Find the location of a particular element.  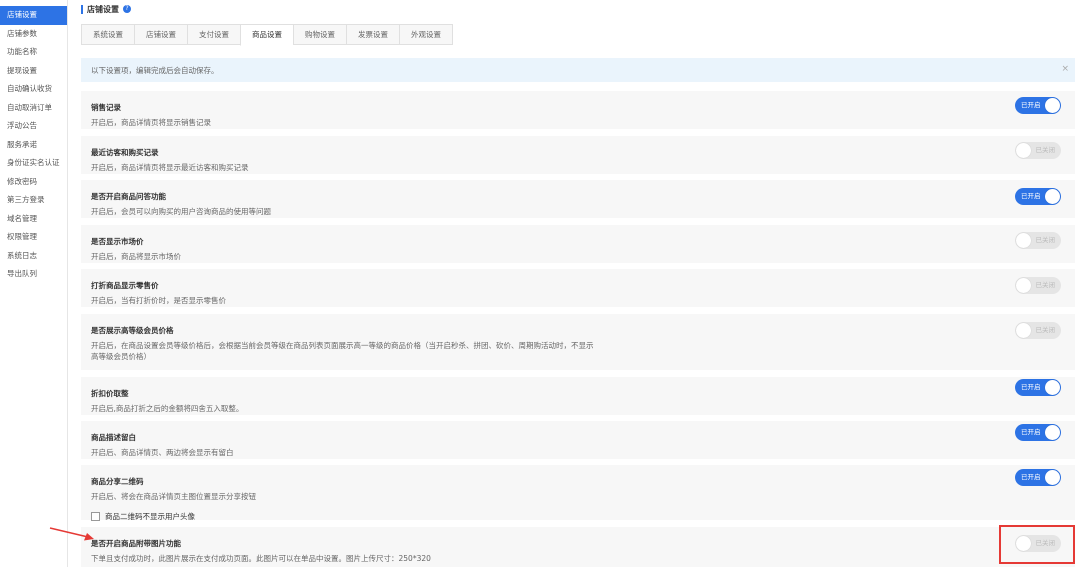

discount-rounding-toggle: 已开启 is located at coordinates (1038, 387).